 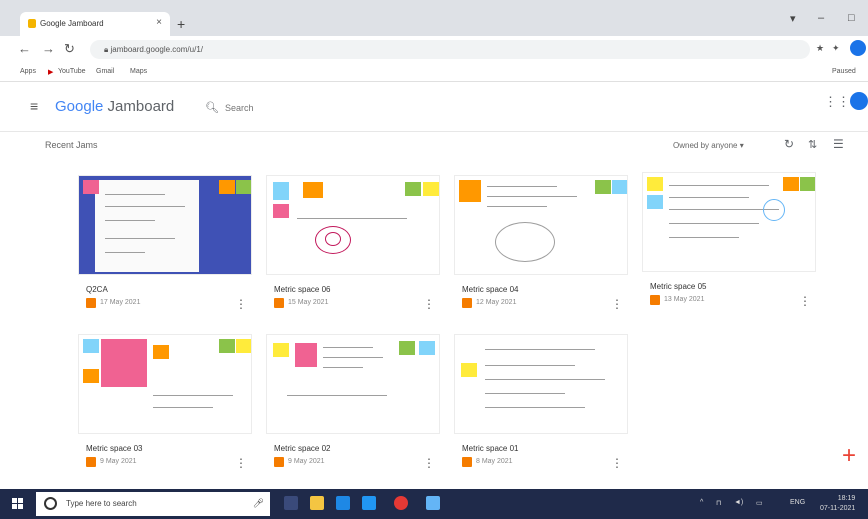 What do you see at coordinates (496, 302) in the screenshot?
I see `jam-date-text: 12 May 2021` at bounding box center [496, 302].